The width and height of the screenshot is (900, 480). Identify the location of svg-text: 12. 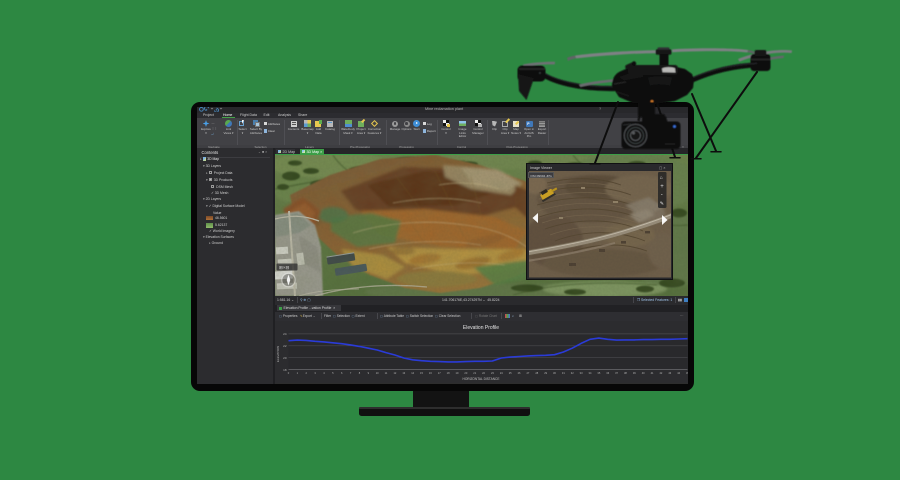
(394, 373).